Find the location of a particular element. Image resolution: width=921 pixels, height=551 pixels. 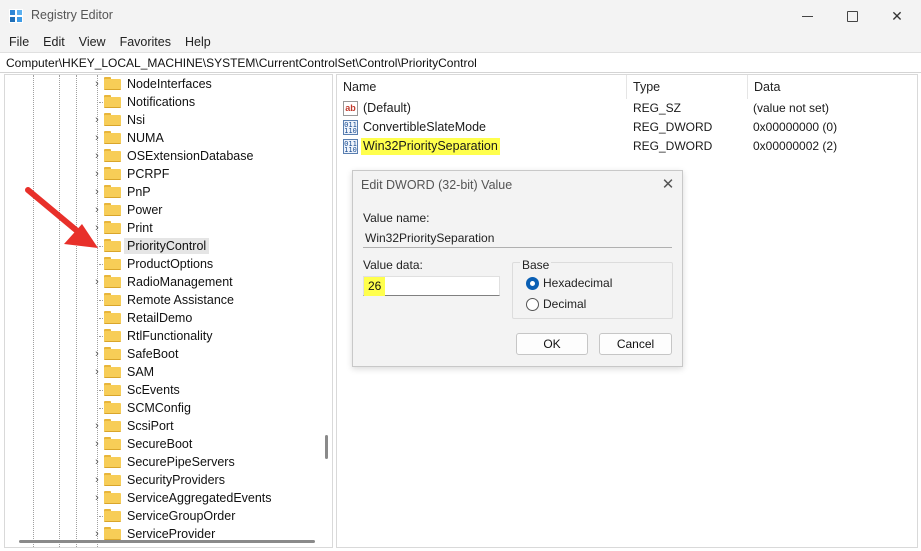

tree-item-label: PriorityControl is located at coordinates (167, 246).